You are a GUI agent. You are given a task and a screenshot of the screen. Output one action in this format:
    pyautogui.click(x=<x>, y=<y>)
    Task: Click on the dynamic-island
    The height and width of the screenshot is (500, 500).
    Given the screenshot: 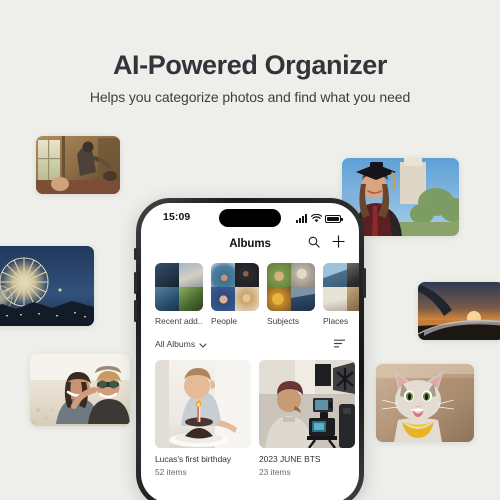 What is the action you would take?
    pyautogui.click(x=250, y=218)
    